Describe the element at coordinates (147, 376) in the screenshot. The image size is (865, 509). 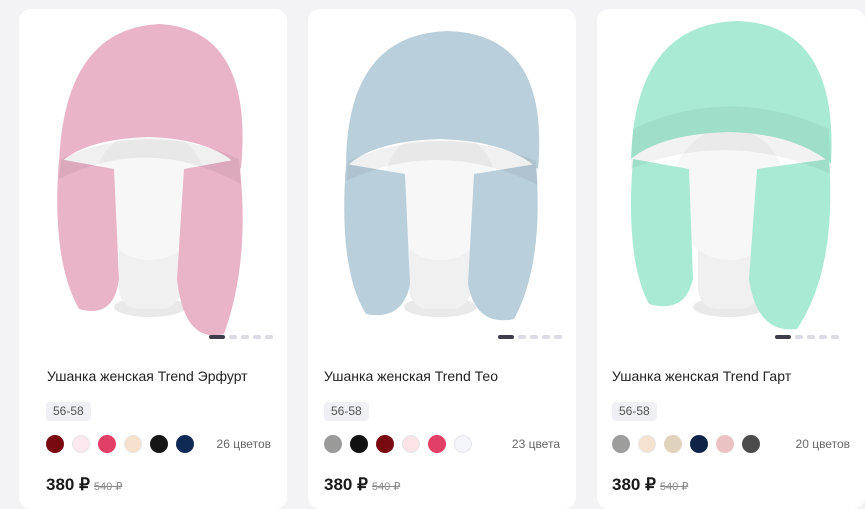
I see `product-title: Ушанка женская Trend Эрфурт` at that location.